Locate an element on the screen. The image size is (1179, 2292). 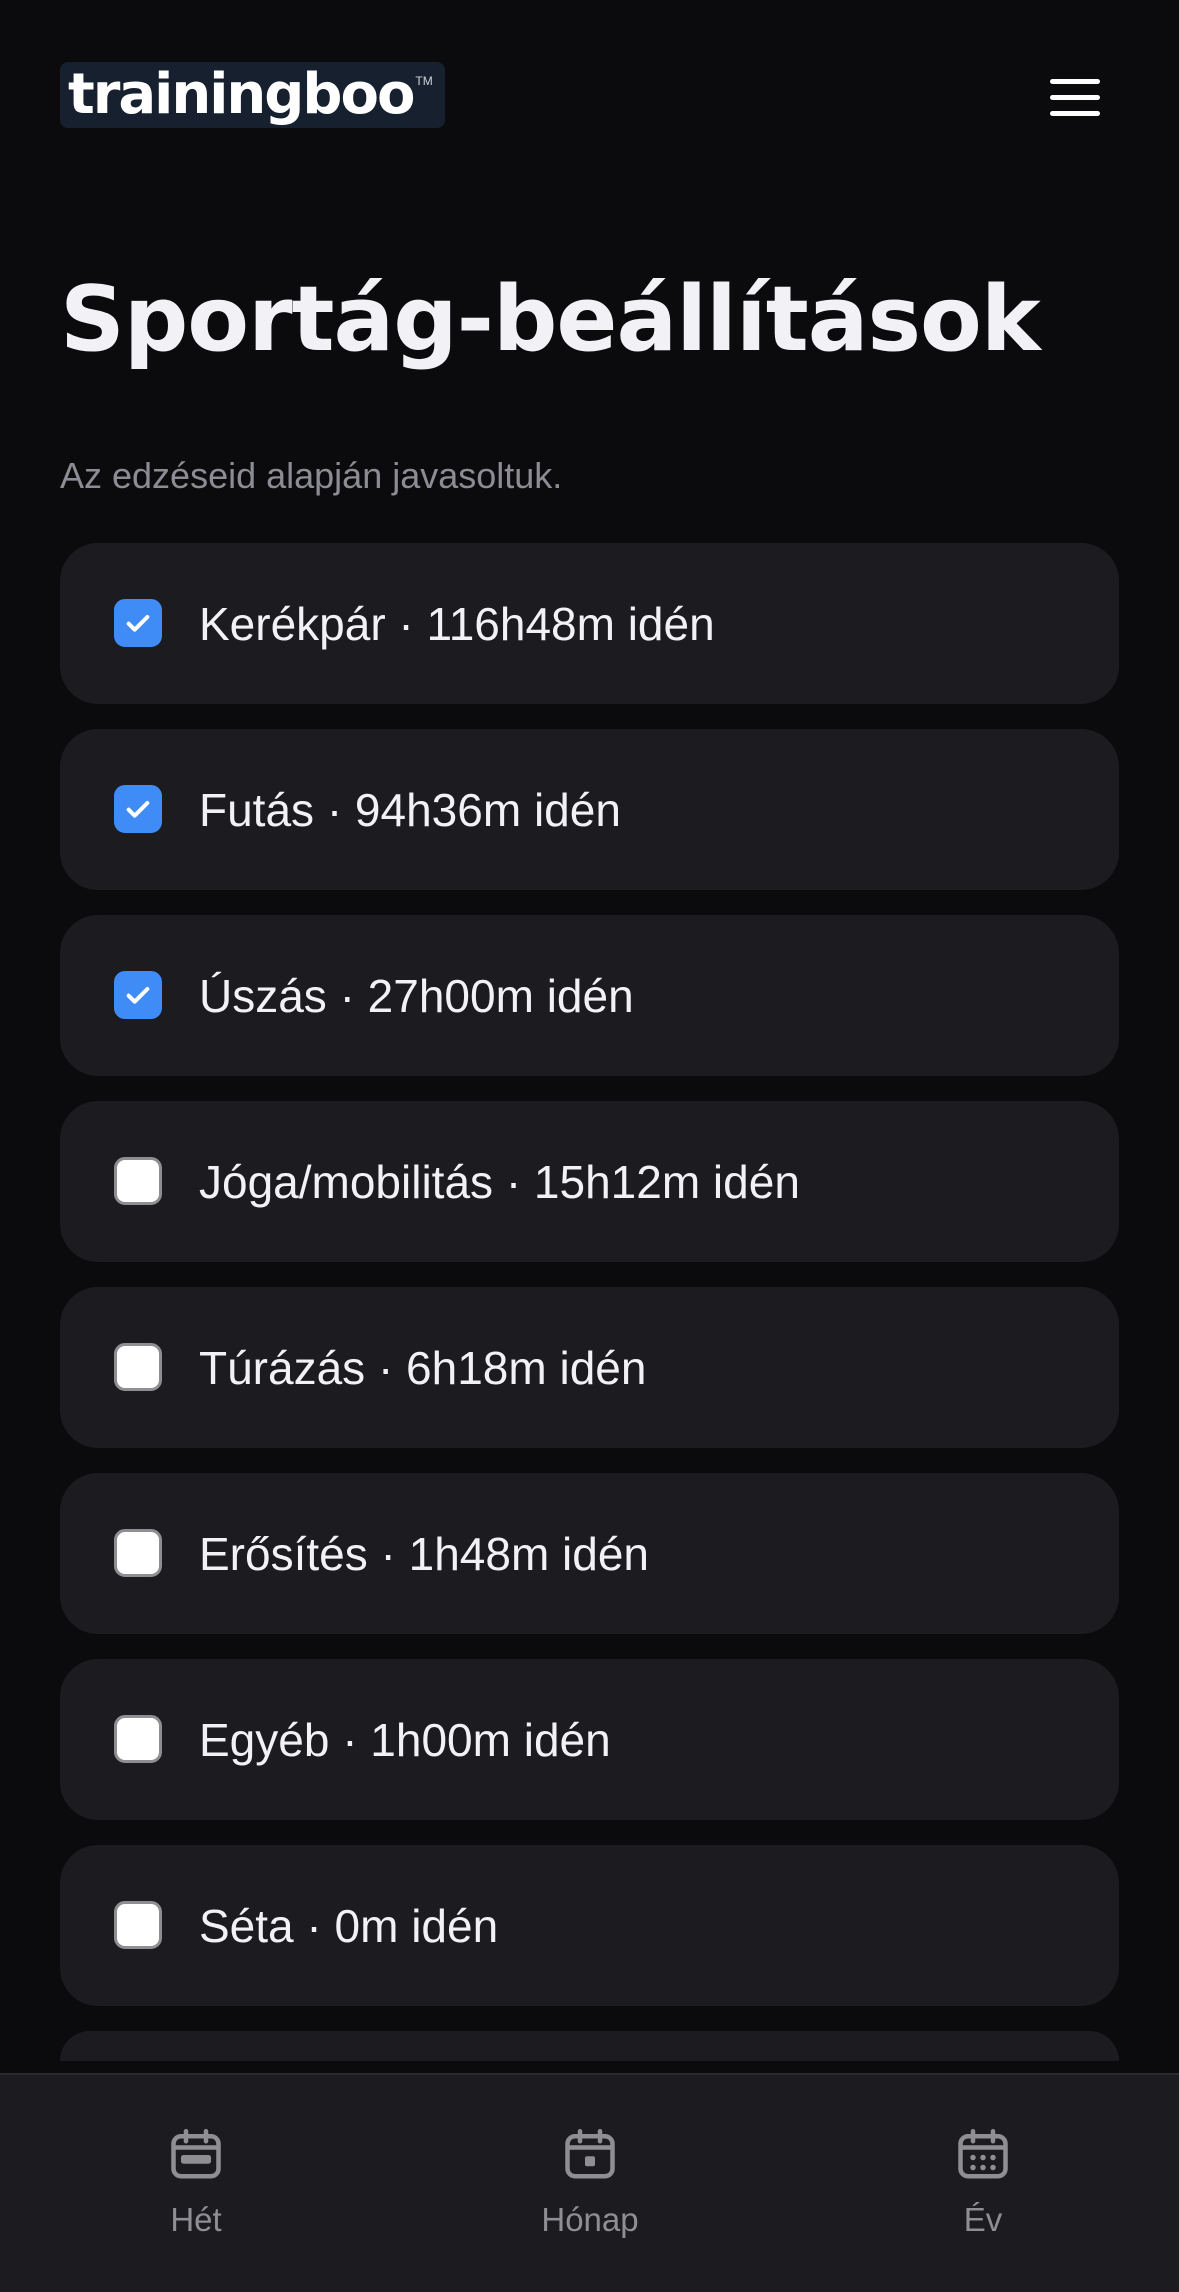
nav-label: Hét is located at coordinates (196, 2219).